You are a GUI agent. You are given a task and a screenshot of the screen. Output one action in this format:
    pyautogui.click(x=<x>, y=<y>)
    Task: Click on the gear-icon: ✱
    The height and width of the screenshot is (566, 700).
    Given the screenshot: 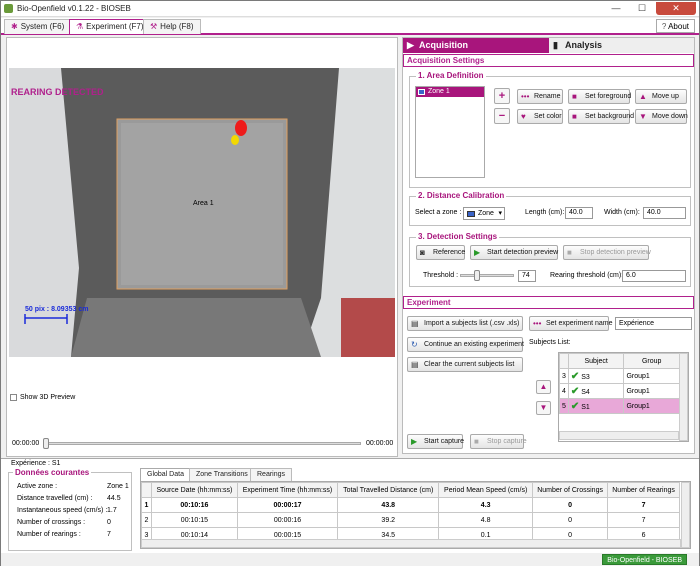 What is the action you would take?
    pyautogui.click(x=14, y=26)
    